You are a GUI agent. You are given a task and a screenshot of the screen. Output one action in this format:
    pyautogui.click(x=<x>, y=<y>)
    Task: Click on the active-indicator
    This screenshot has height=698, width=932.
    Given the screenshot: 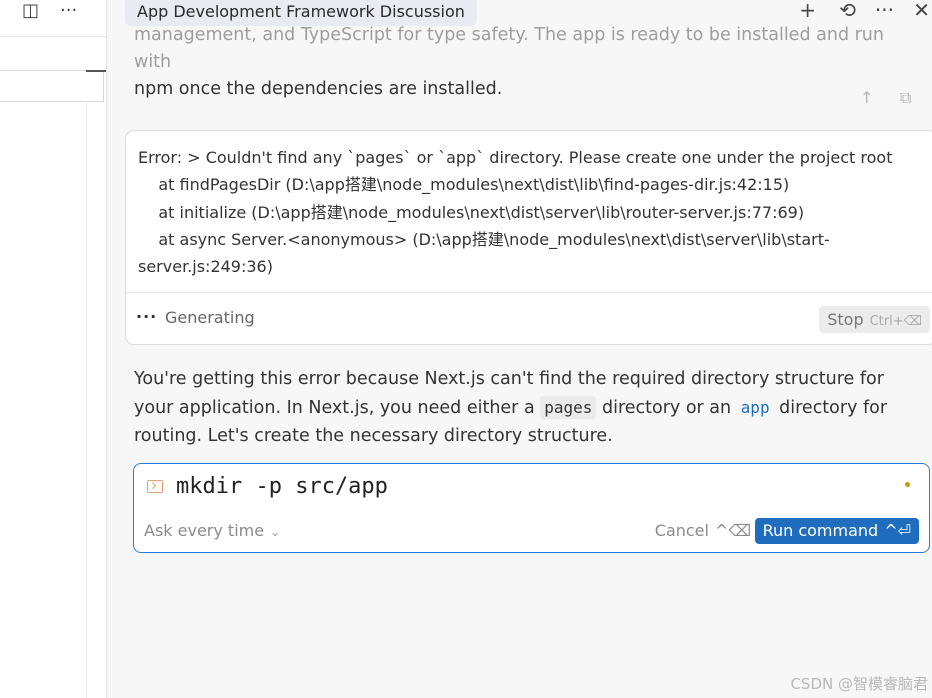 What is the action you would take?
    pyautogui.click(x=96, y=71)
    